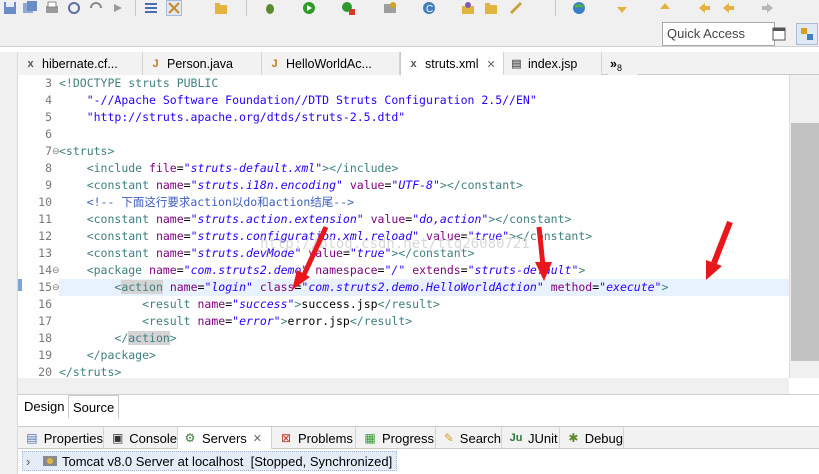  What do you see at coordinates (728, 8) in the screenshot?
I see `back-dropdown-icon` at bounding box center [728, 8].